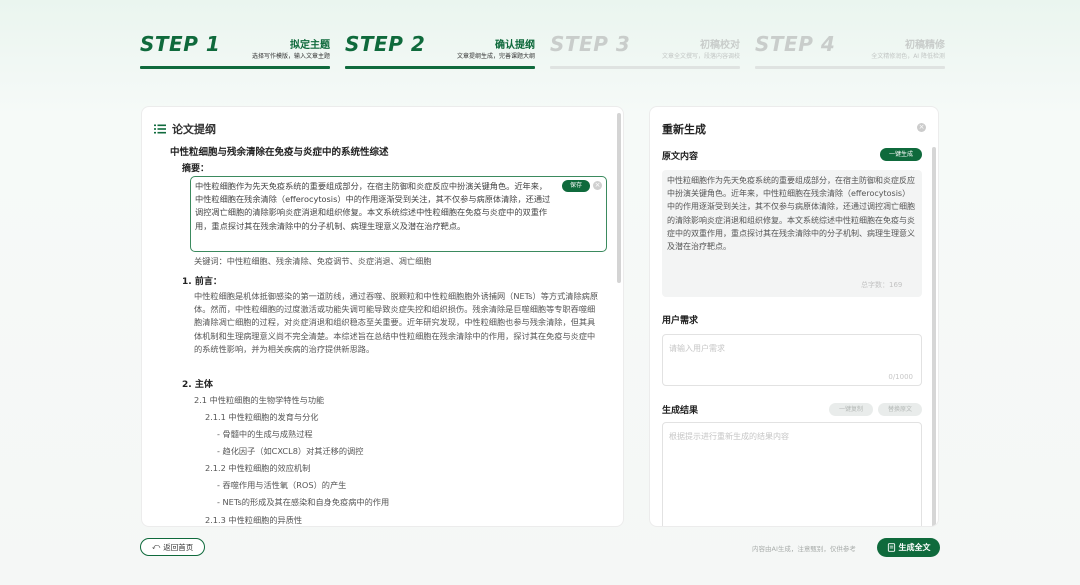 This screenshot has height=585, width=1080. Describe the element at coordinates (729, 436) in the screenshot. I see `result-placeholder: 根据提示进行重新生成的结果内容` at that location.